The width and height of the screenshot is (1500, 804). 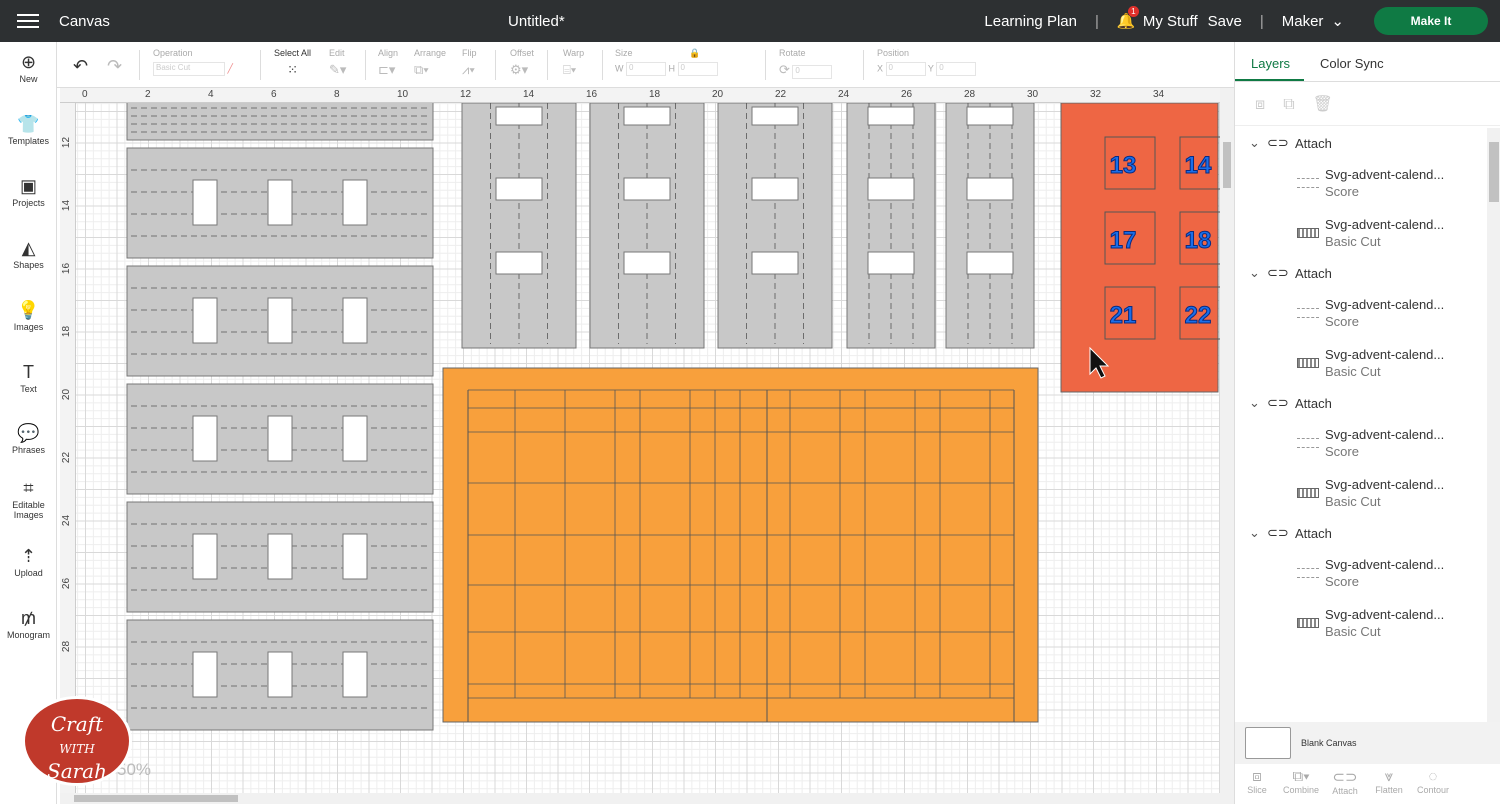 What do you see at coordinates (468, 69) in the screenshot?
I see `flip-icon: ⩘▾` at bounding box center [468, 69].